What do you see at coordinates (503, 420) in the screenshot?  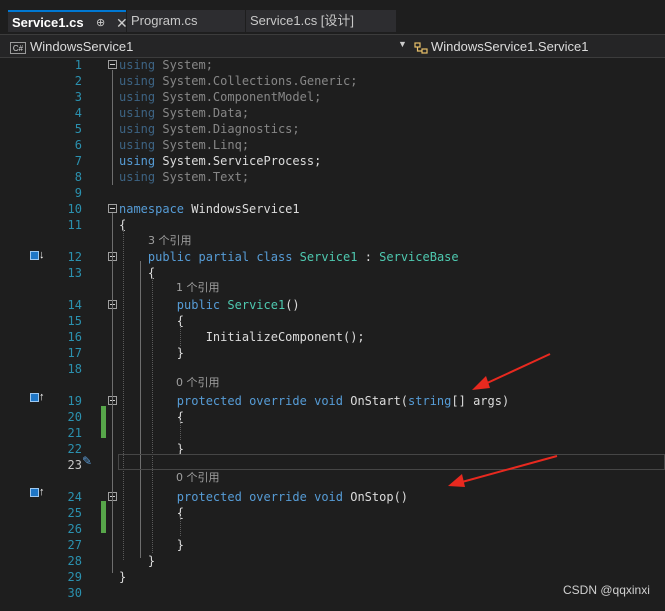 I see `annotation-arrows` at bounding box center [503, 420].